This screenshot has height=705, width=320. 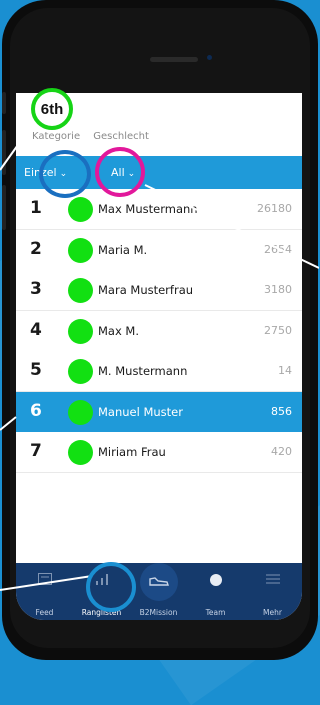 I want to click on menu-icon, so click(x=272, y=581).